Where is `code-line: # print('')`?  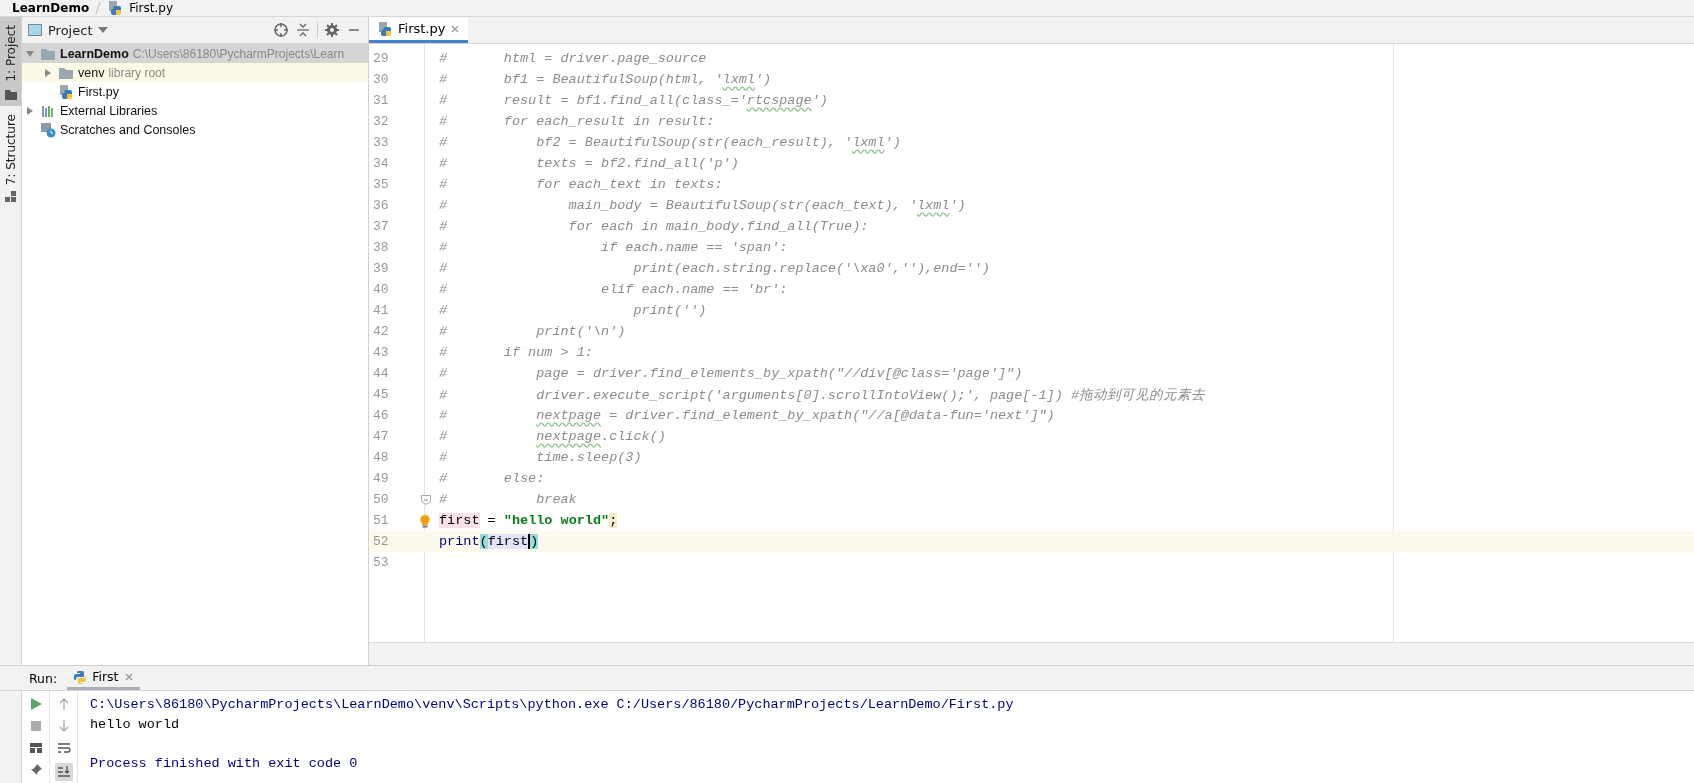 code-line: # print('') is located at coordinates (572, 310).